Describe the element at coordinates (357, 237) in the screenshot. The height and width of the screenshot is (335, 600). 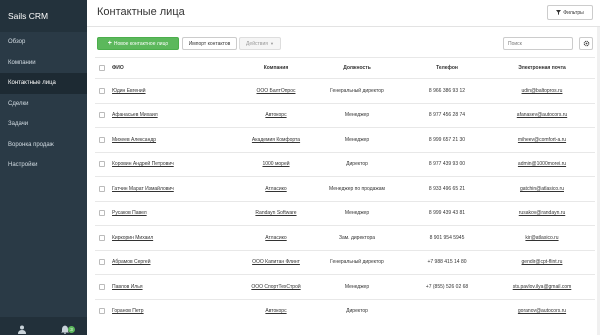
I see `position-text: Зам. директора` at that location.